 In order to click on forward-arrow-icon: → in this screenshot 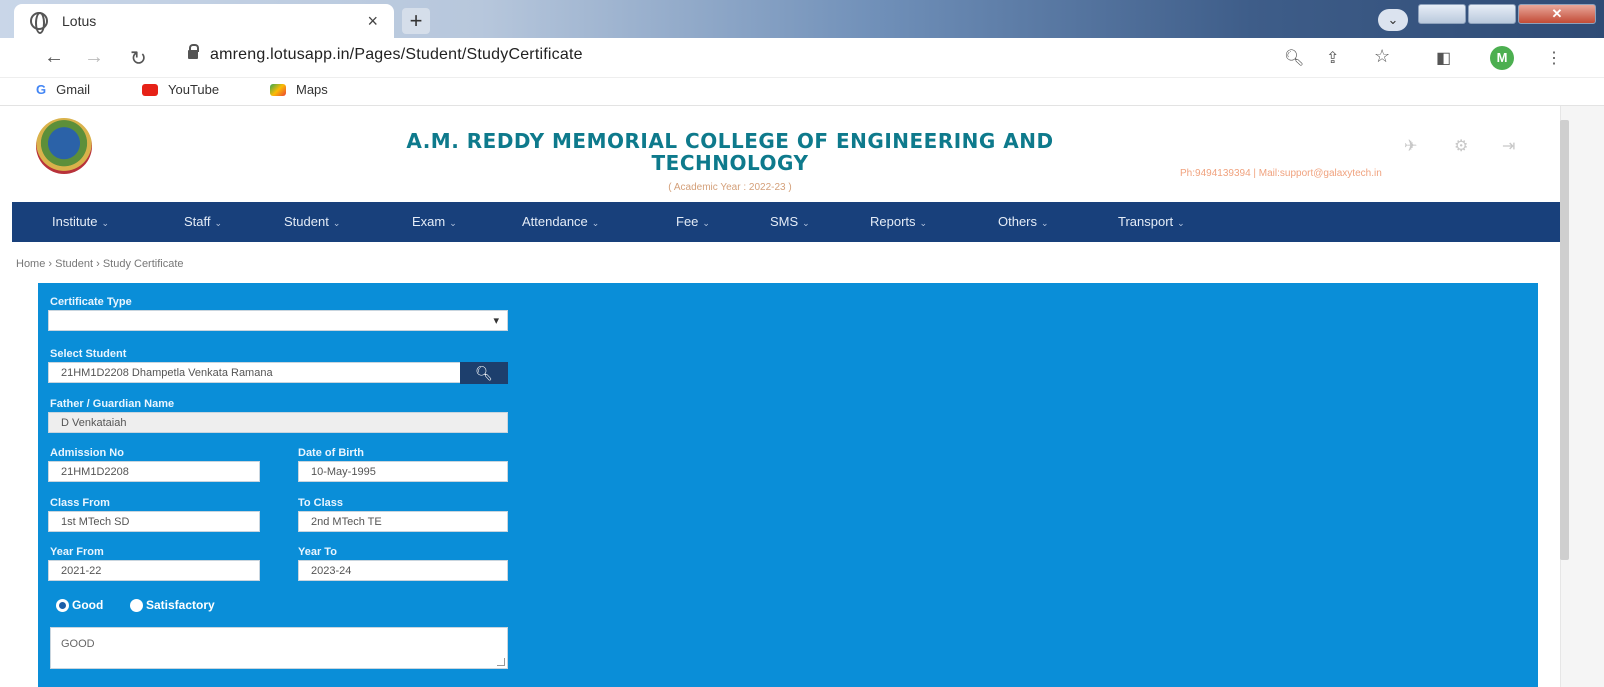, I will do `click(94, 57)`.